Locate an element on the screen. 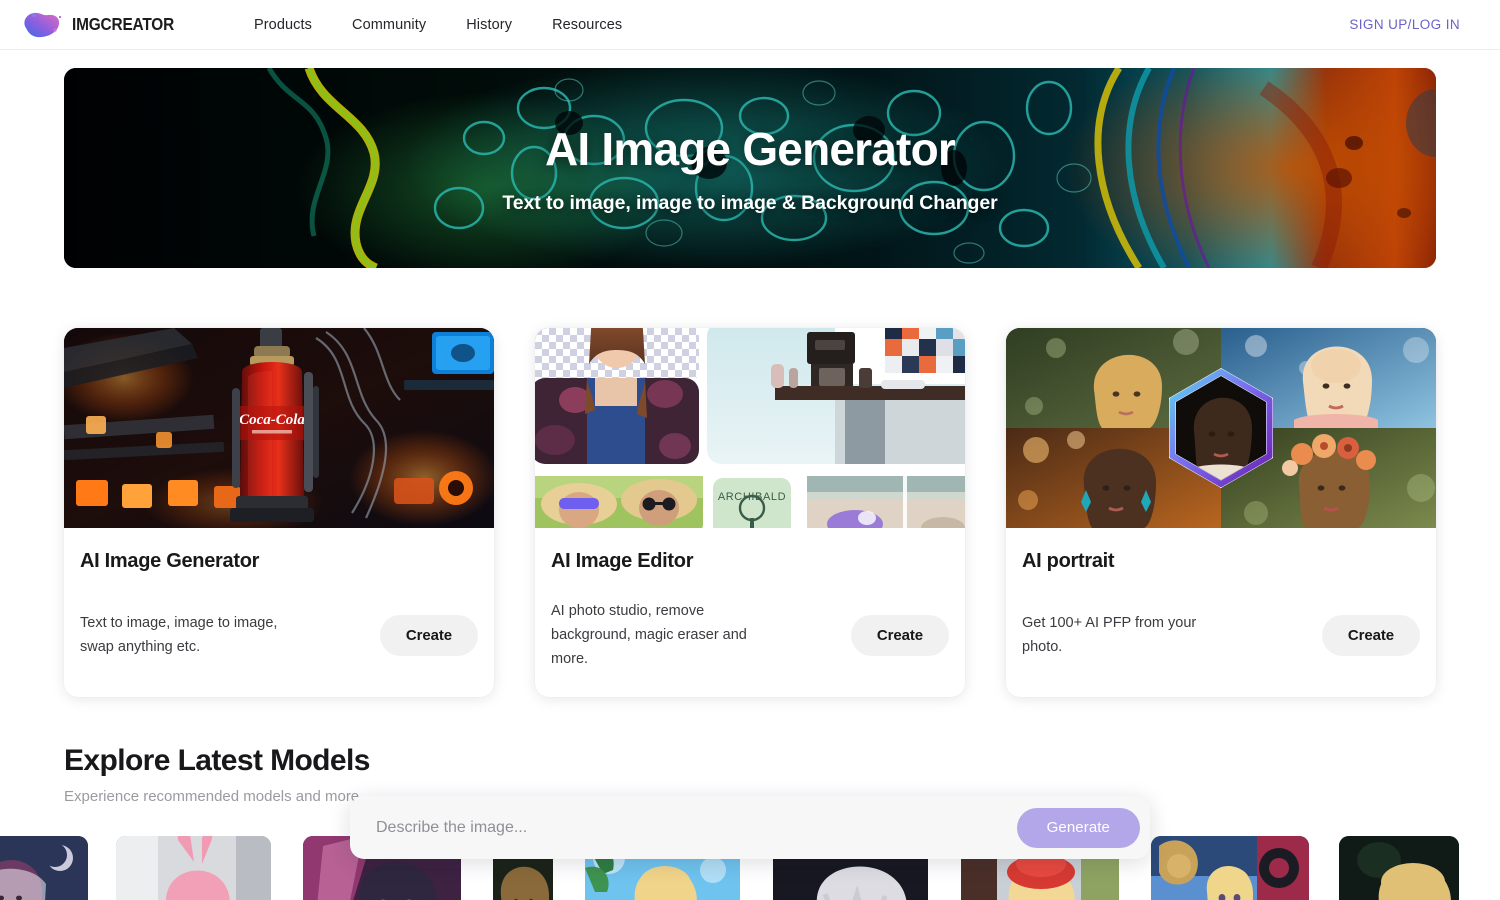  create-button-editor: Create is located at coordinates (899, 635).